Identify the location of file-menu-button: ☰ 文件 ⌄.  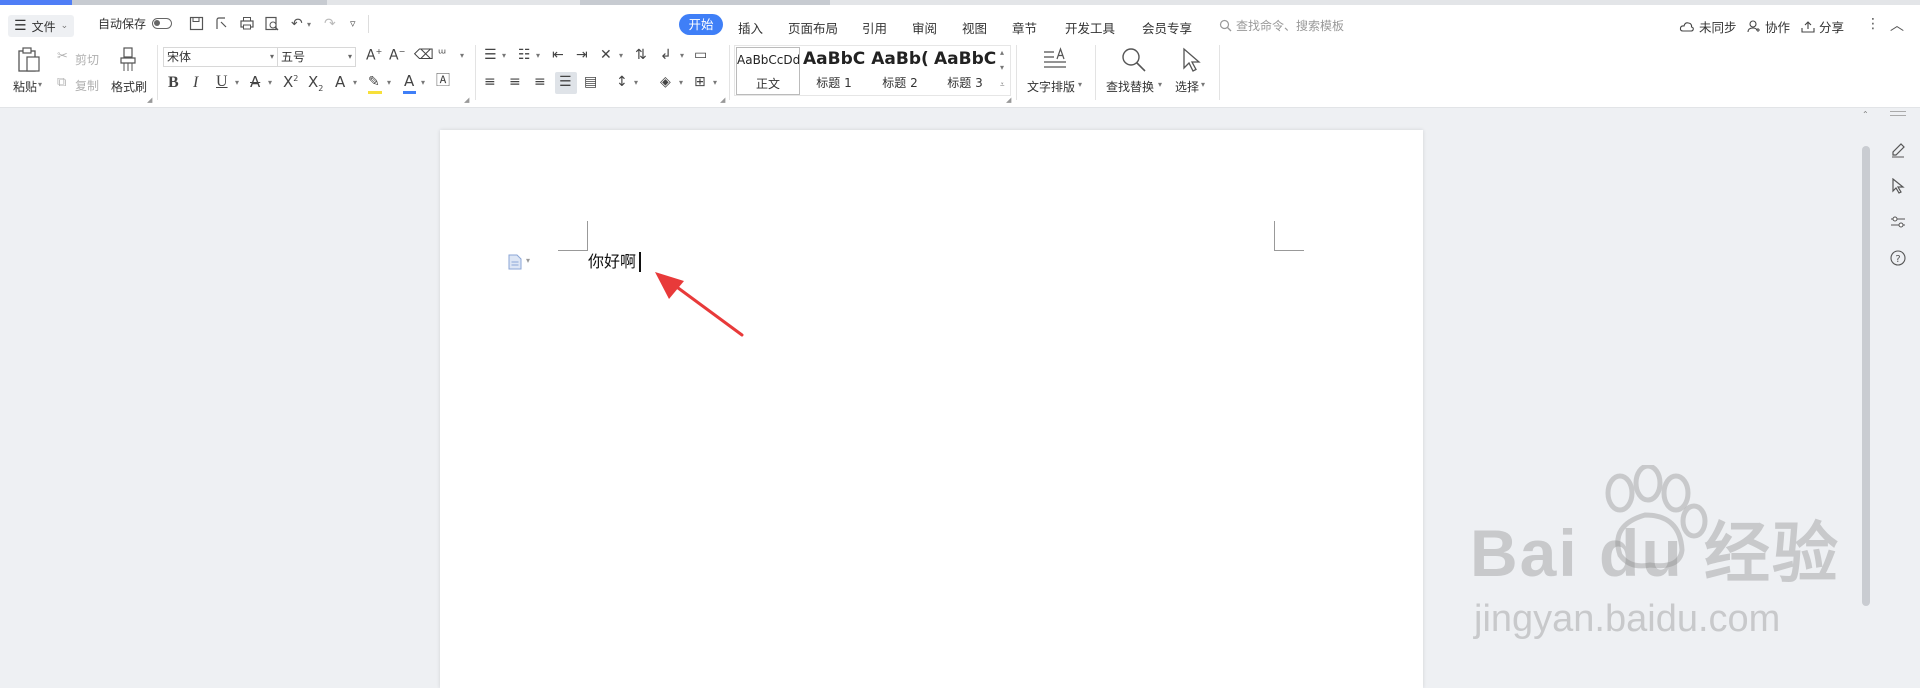
(41, 26).